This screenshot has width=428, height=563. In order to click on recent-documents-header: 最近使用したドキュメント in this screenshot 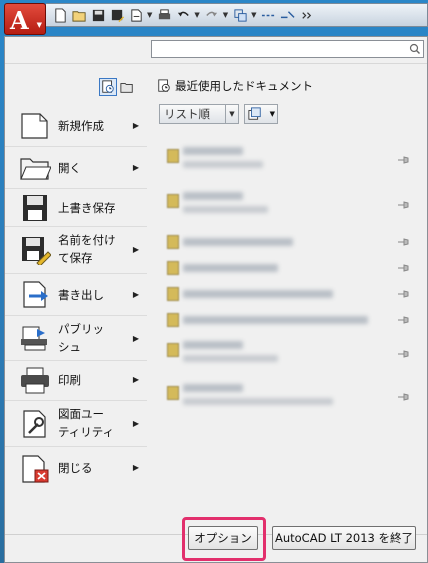, I will do `click(235, 86)`.